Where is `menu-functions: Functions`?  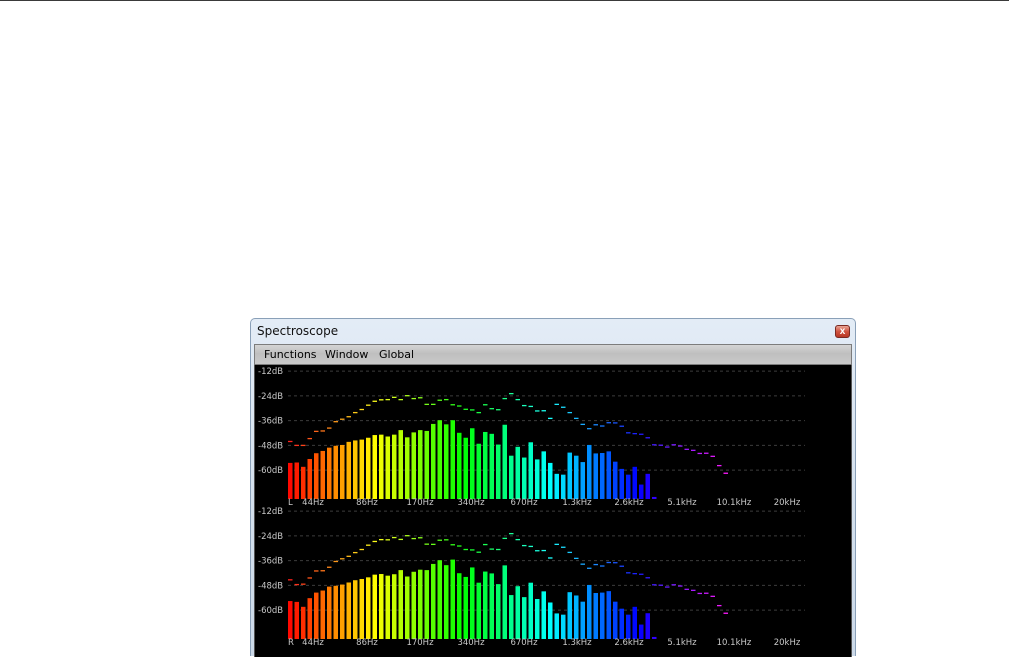 menu-functions: Functions is located at coordinates (290, 354).